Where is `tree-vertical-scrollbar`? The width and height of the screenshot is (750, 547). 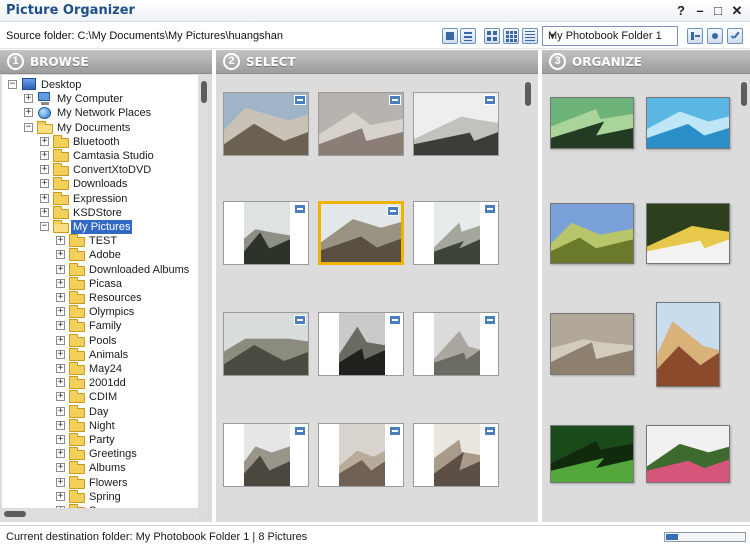
tree-vertical-scrollbar is located at coordinates (204, 291).